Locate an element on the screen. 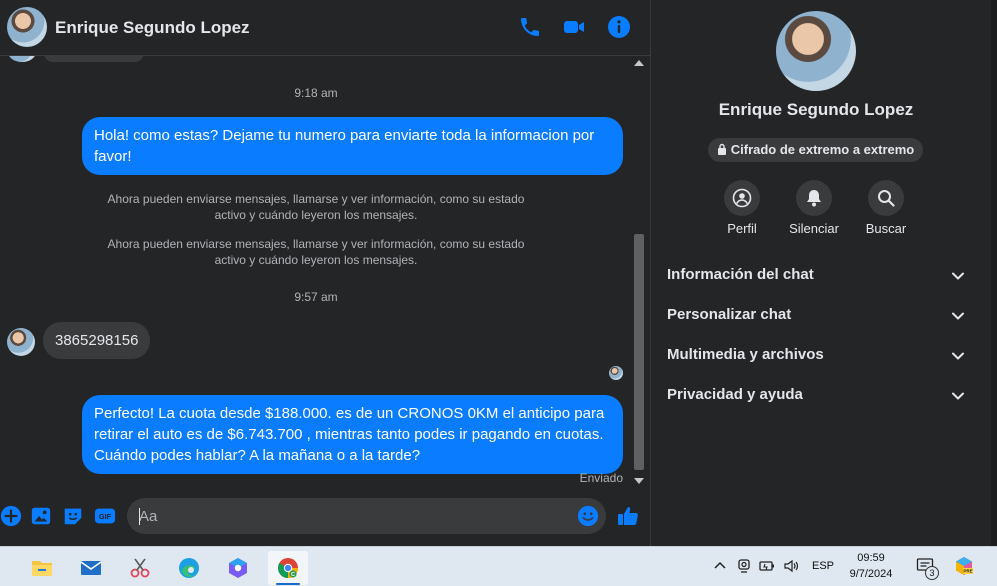 The image size is (997, 586). text-caret is located at coordinates (139, 516).